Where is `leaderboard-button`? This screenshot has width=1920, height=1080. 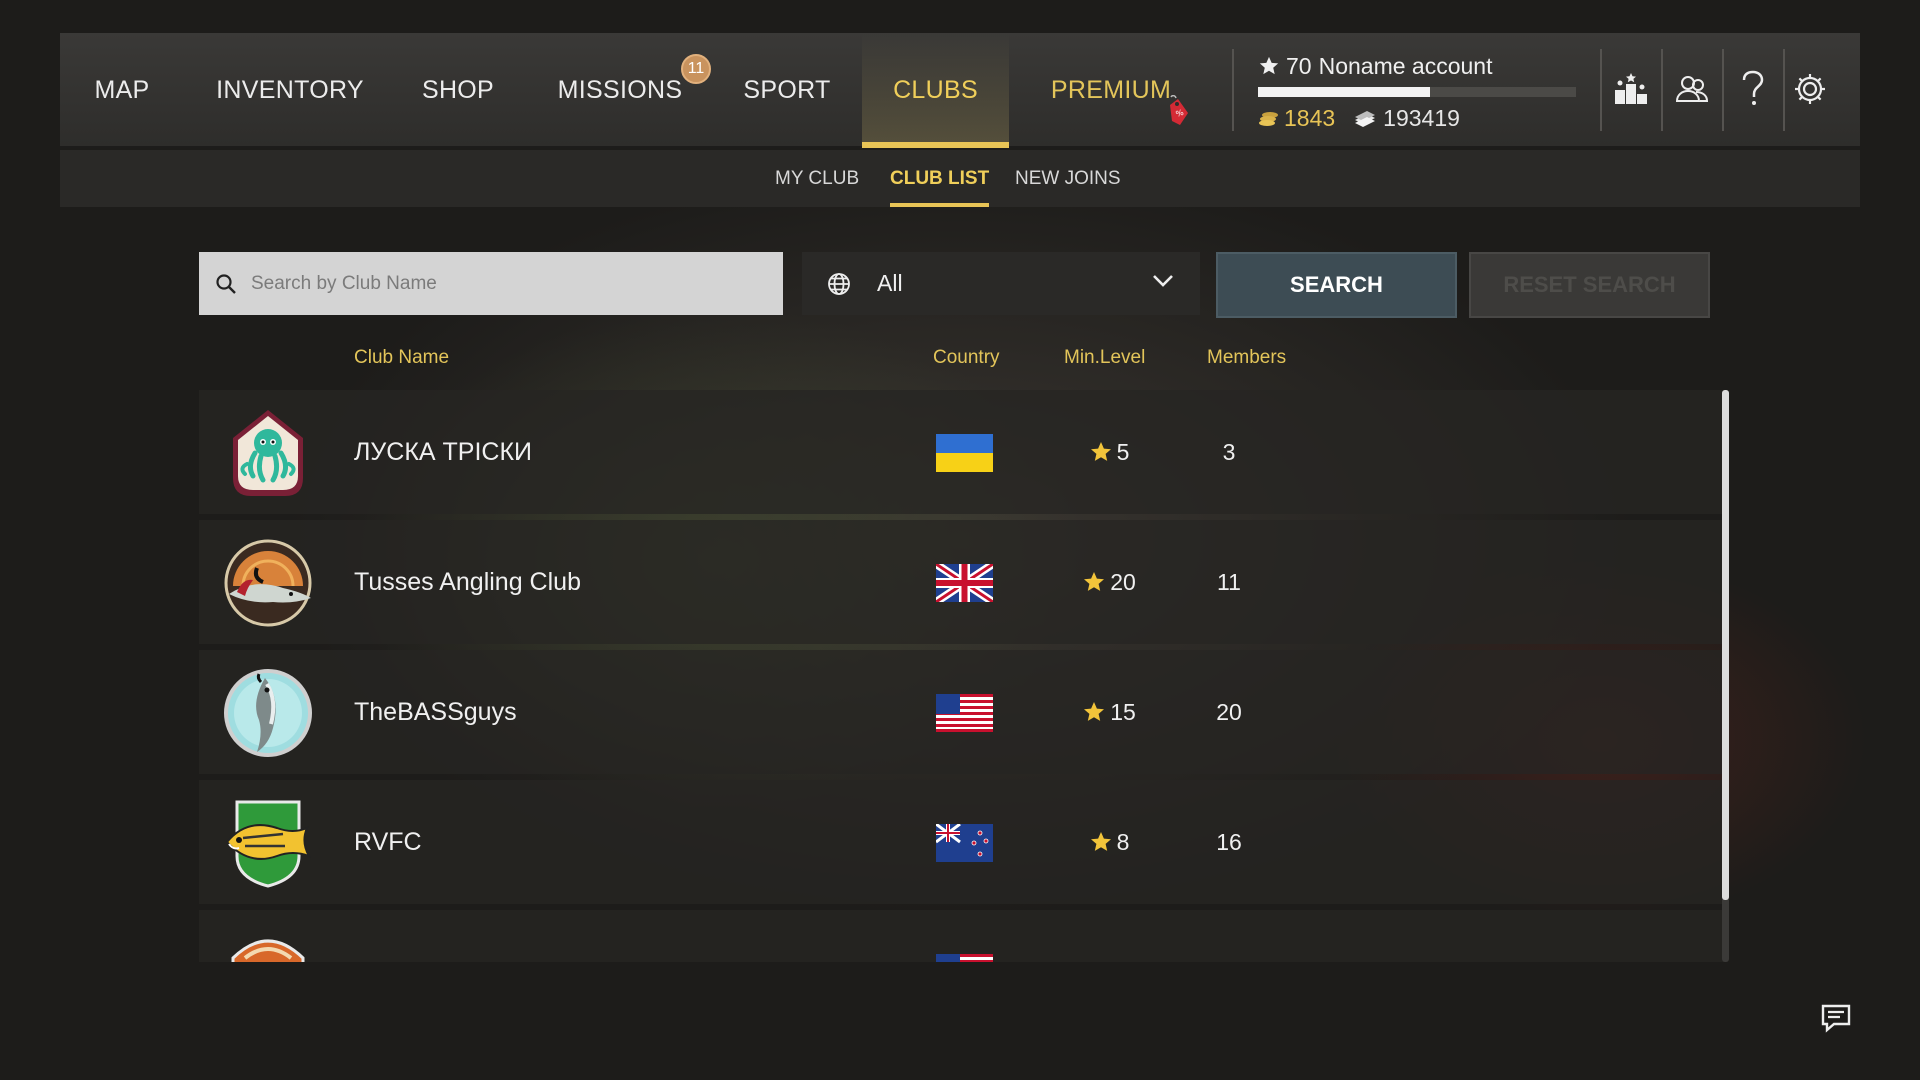
leaderboard-button is located at coordinates (1631, 89).